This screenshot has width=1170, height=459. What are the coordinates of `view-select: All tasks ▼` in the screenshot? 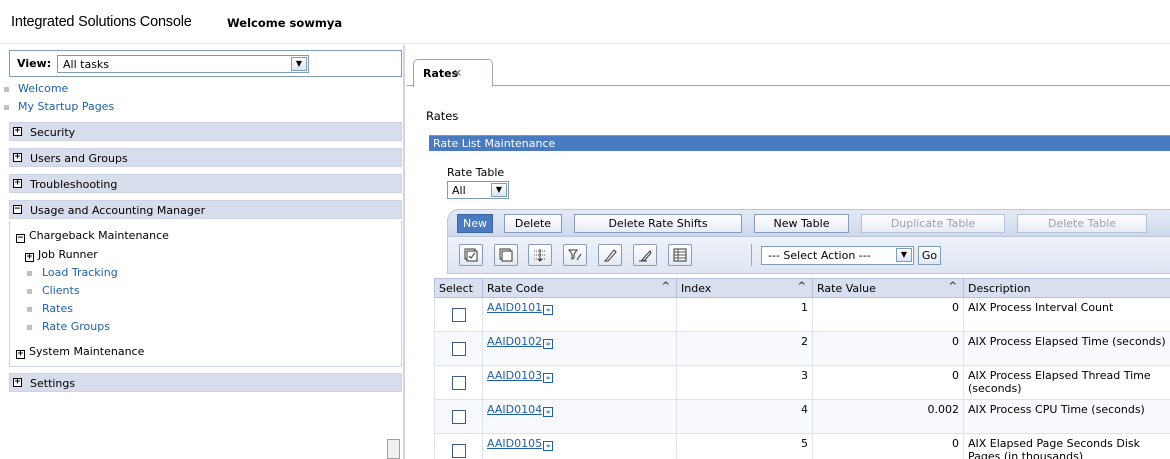 It's located at (183, 64).